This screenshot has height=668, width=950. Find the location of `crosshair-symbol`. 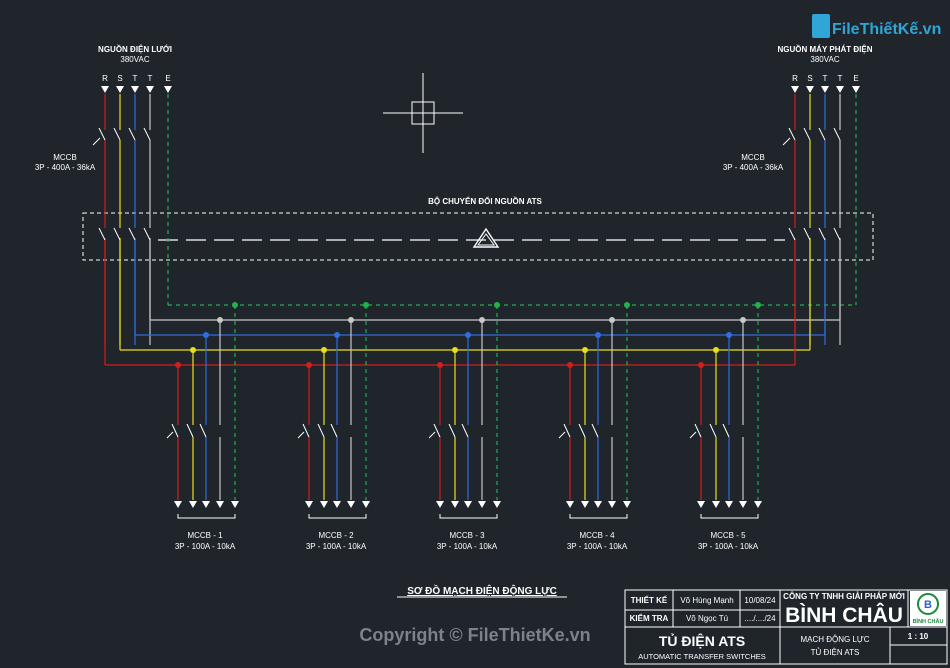

crosshair-symbol is located at coordinates (423, 113).